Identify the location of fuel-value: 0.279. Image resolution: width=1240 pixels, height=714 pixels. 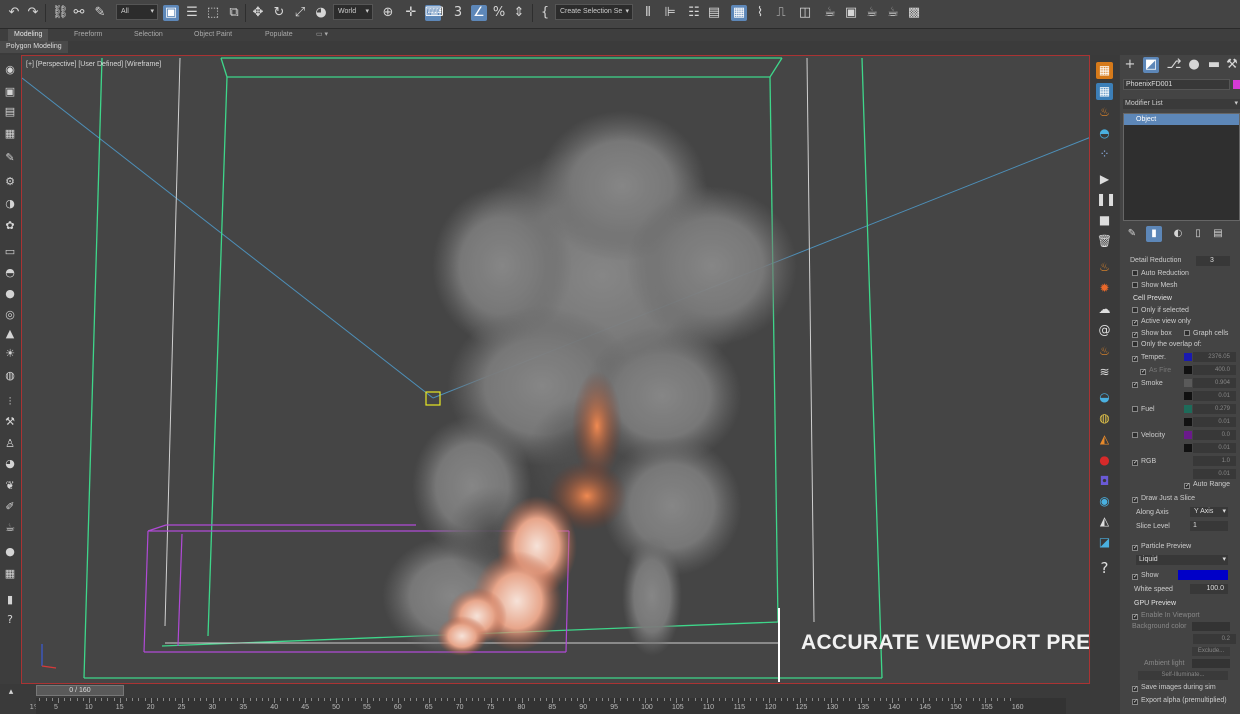
(1214, 409).